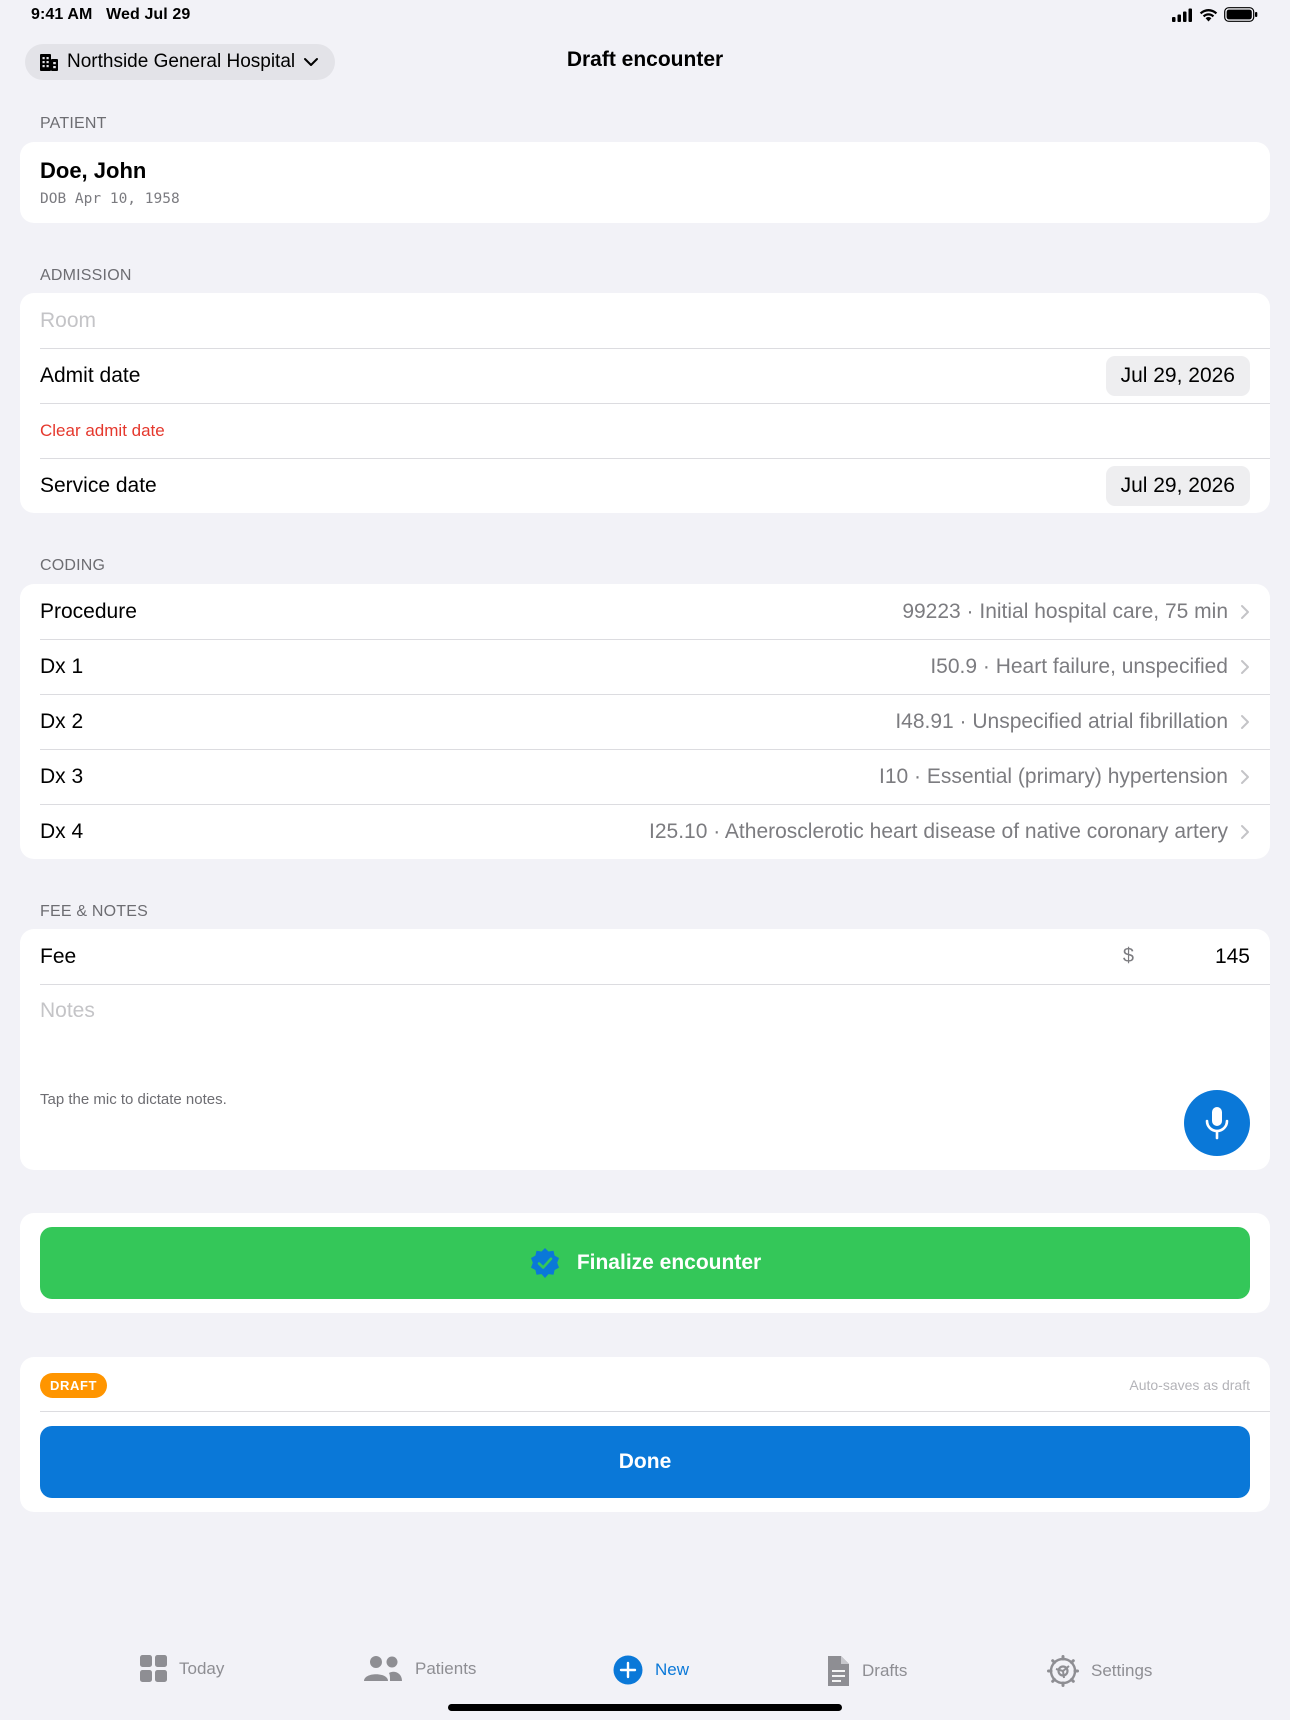 The height and width of the screenshot is (1720, 1290). I want to click on battery-icon, so click(1241, 14).